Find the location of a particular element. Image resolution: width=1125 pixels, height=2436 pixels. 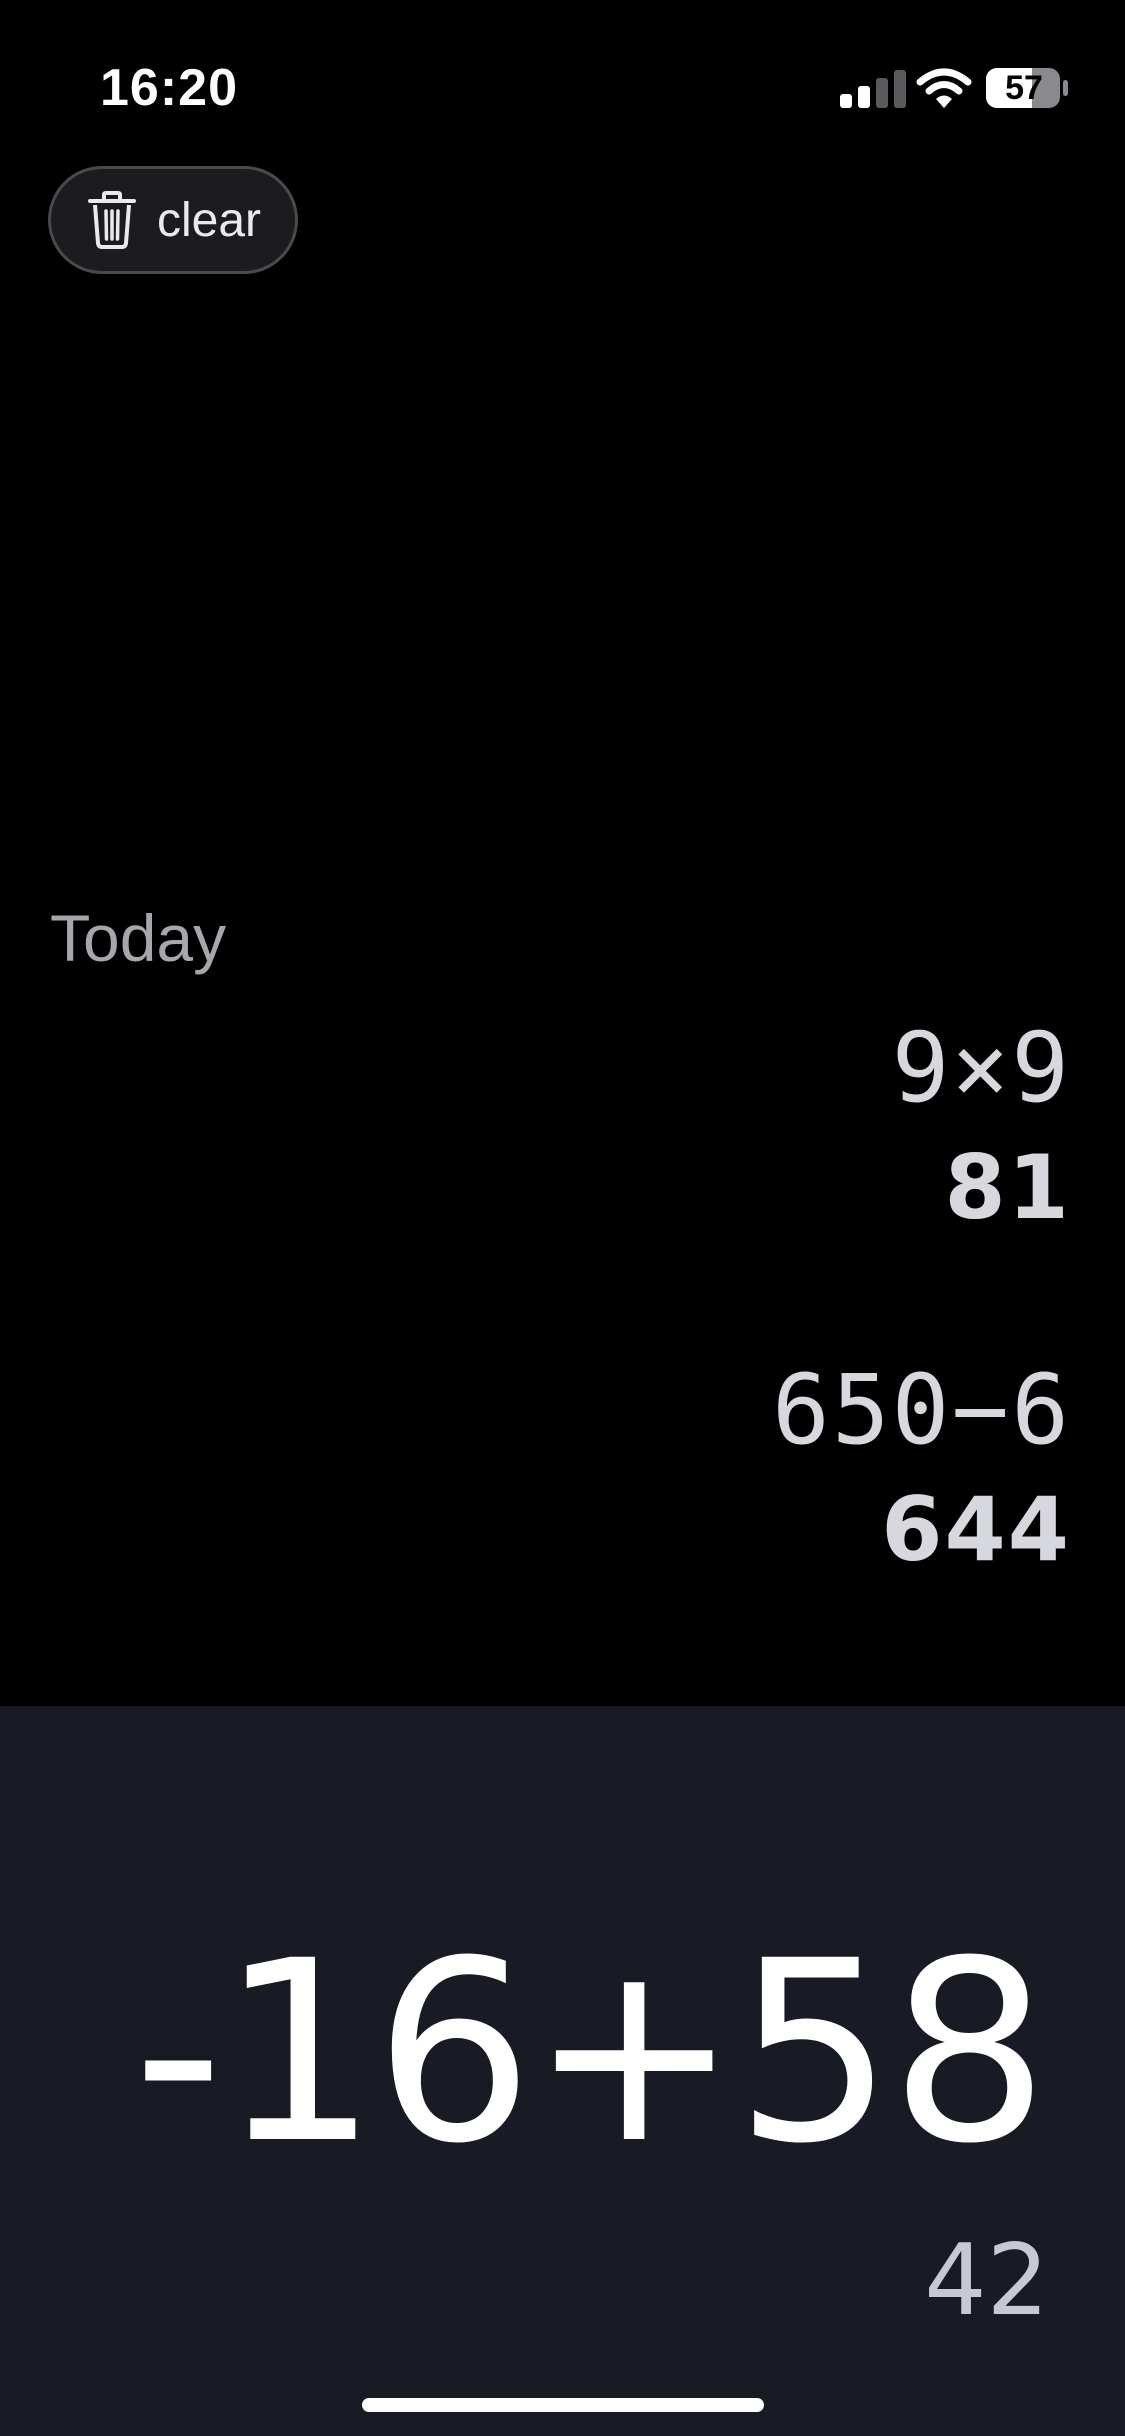

clear-label: clear is located at coordinates (209, 220).